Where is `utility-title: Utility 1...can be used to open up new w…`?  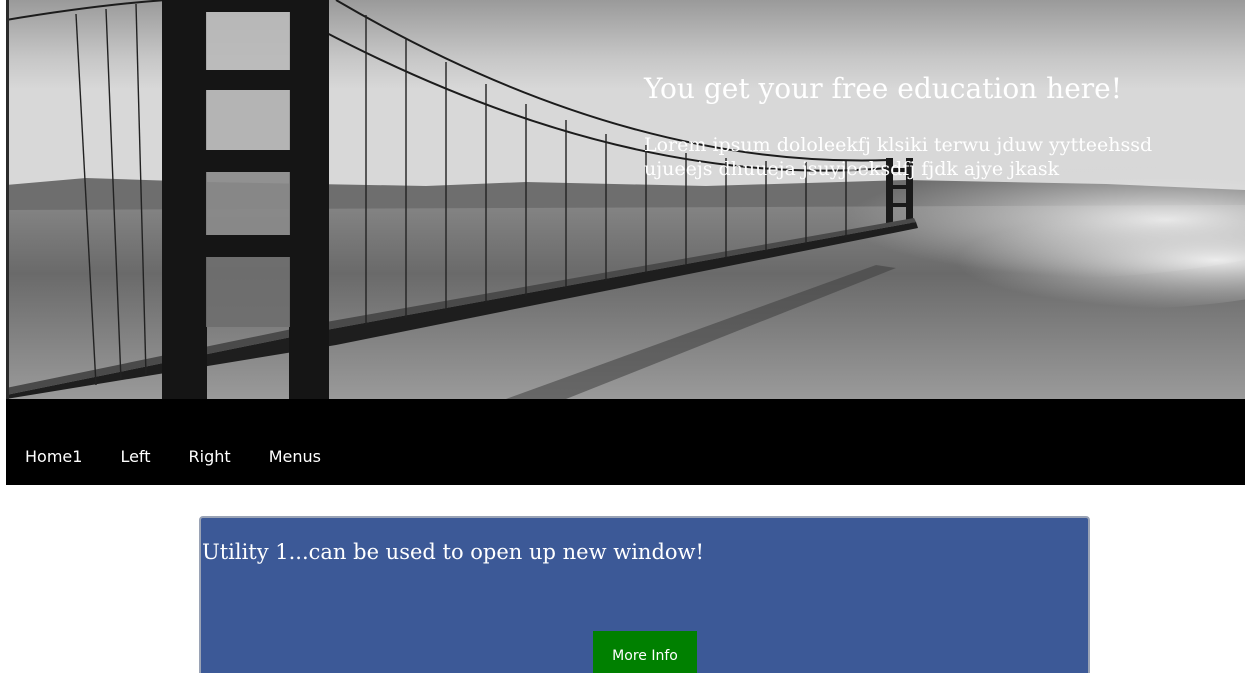
utility-title: Utility 1...can be used to open up new w… is located at coordinates (453, 552).